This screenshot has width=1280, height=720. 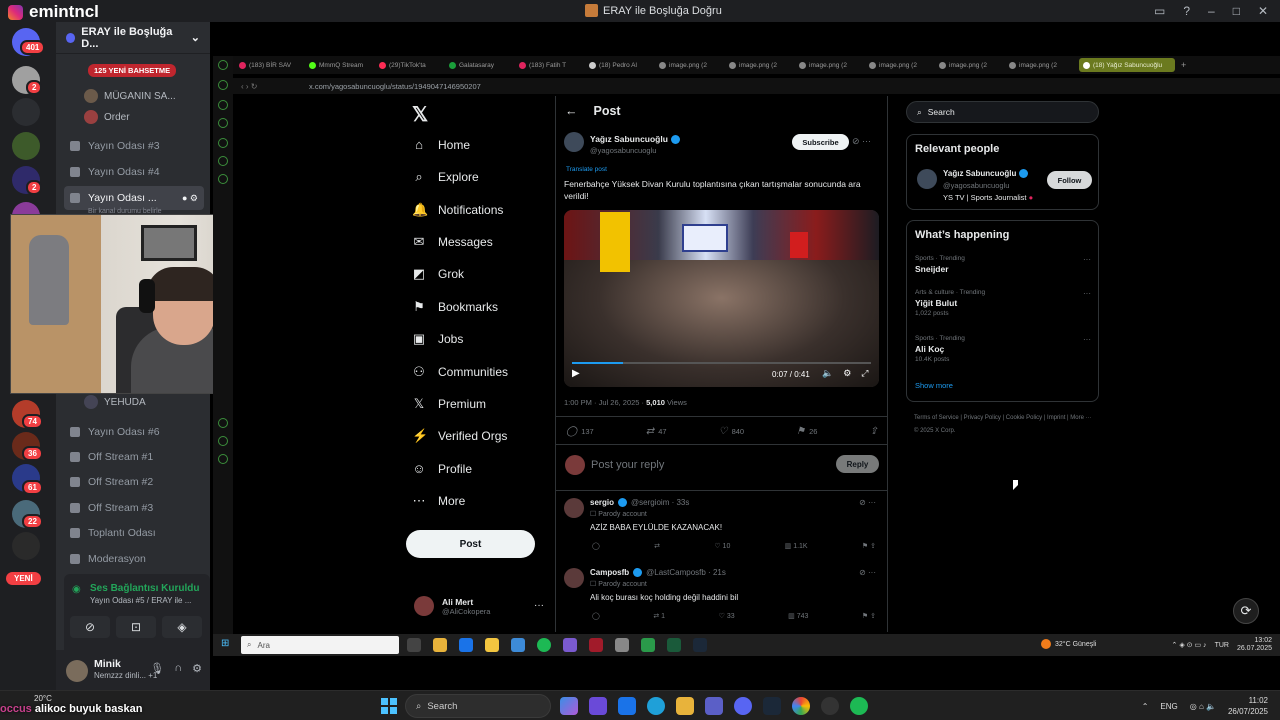 I want to click on repost-icon: ⇄ 1, so click(x=659, y=616).